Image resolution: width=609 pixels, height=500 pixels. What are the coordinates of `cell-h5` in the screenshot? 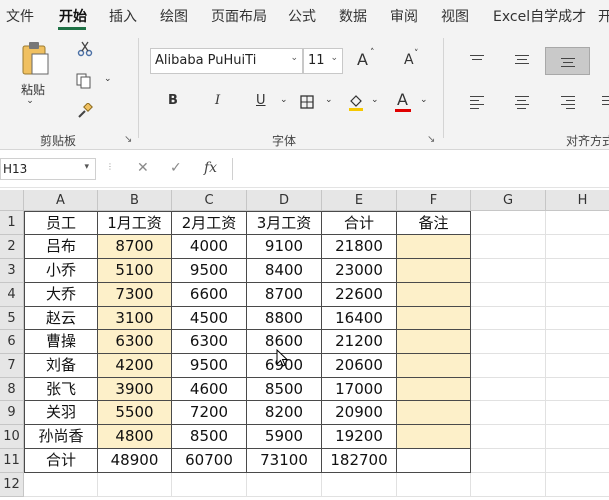 It's located at (577, 318).